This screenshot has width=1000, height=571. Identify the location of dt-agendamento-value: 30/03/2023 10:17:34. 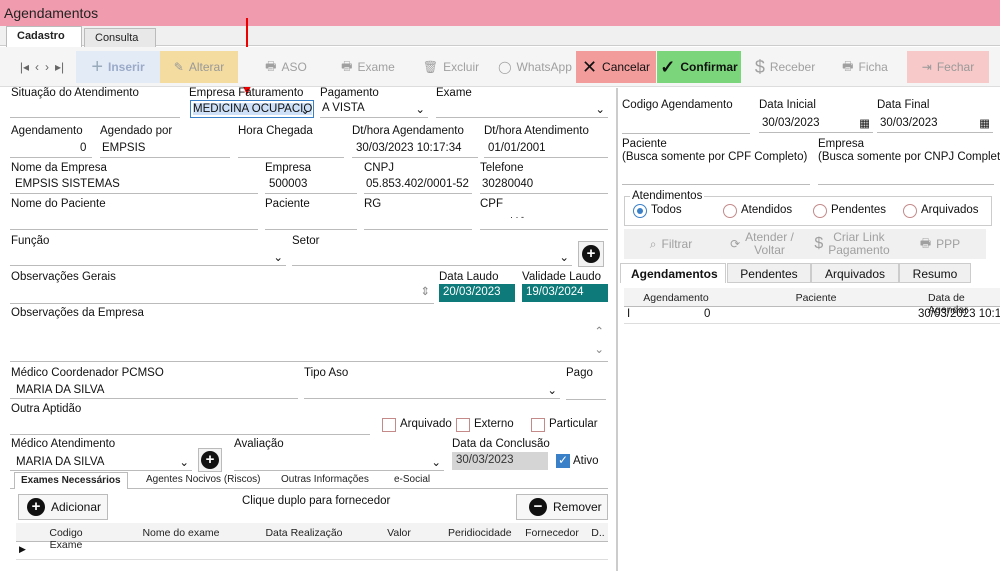
(409, 148).